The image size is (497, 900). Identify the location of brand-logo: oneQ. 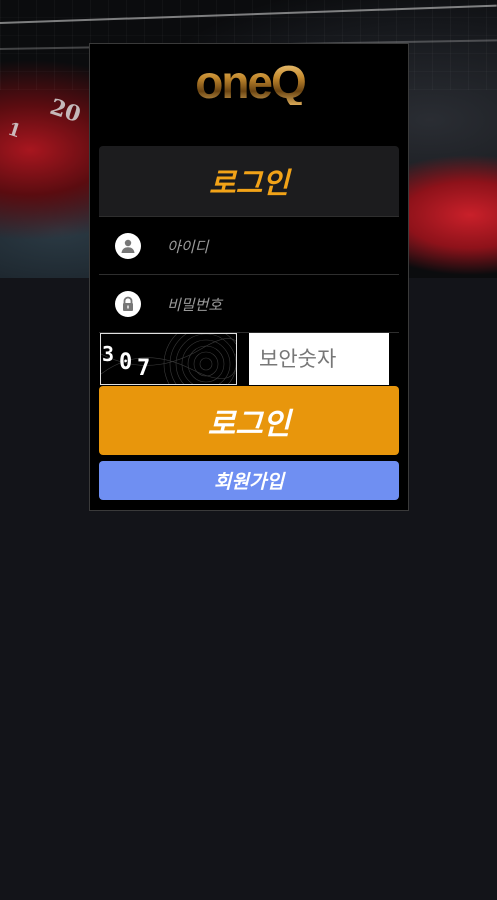
(250, 82).